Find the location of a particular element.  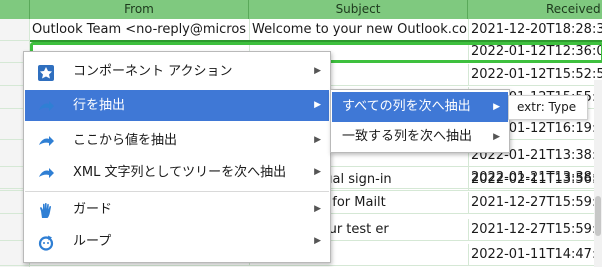

received-cell: 2022-01-12T15:52:55 is located at coordinates (535, 75).